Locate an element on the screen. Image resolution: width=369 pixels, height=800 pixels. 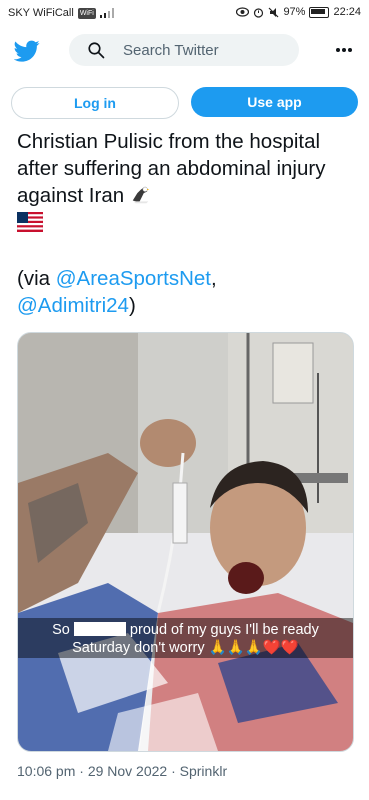
caption-line-1: So proud of my guys I'll be ready is located at coordinates (185, 630).